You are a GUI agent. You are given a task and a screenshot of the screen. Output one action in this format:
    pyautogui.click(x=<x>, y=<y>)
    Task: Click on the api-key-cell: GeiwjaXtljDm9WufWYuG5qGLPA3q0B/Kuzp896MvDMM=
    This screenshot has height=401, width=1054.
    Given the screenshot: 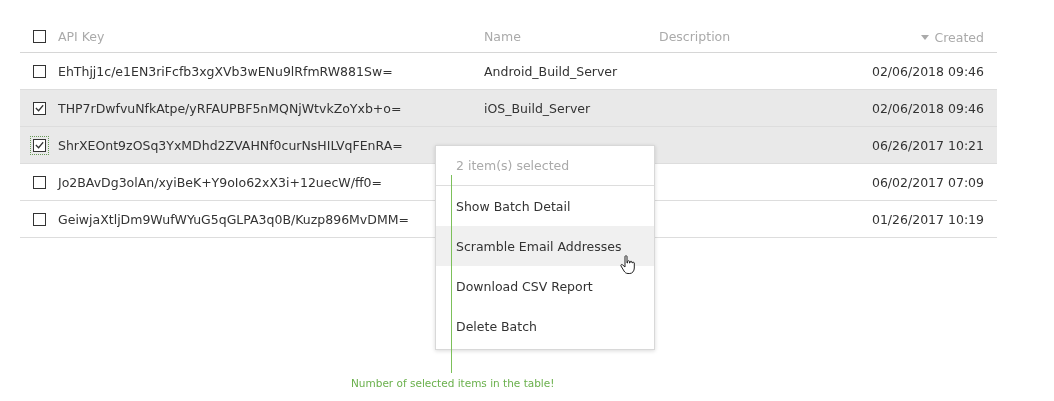 What is the action you would take?
    pyautogui.click(x=233, y=219)
    